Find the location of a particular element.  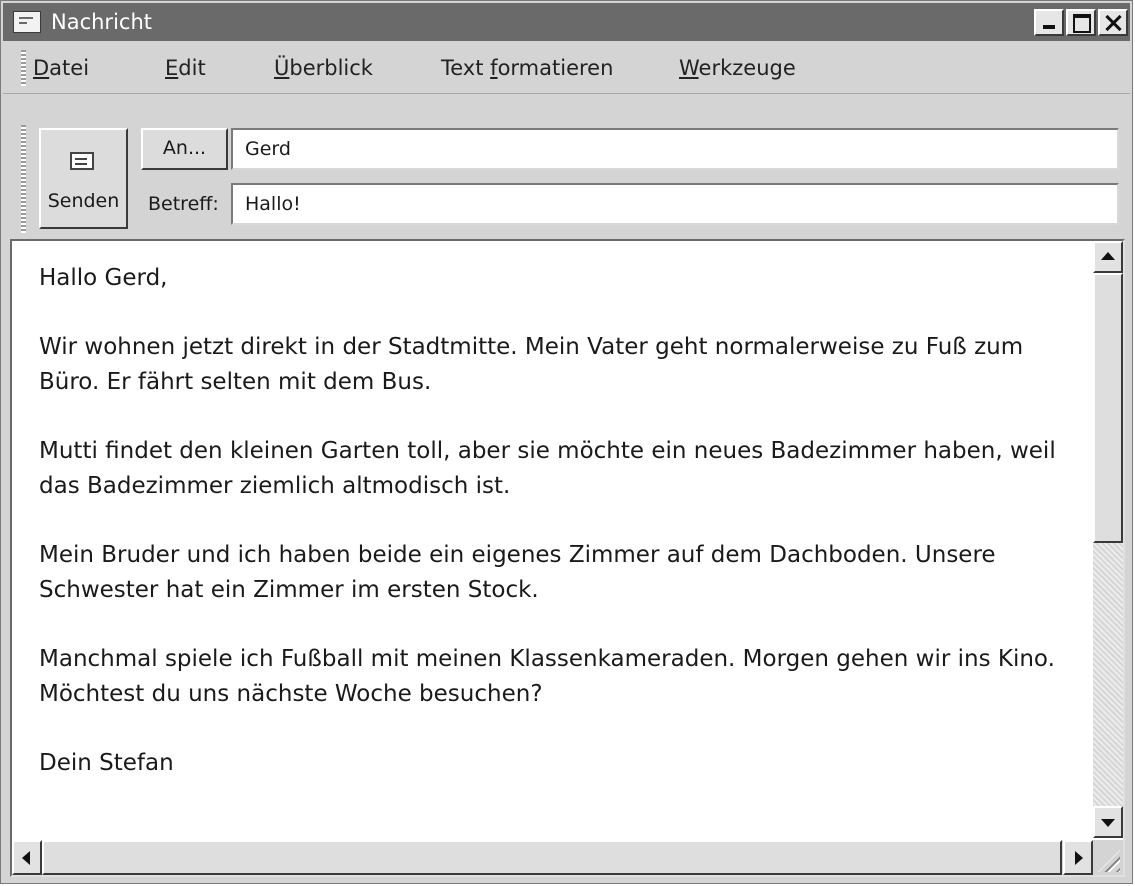

menu-werkzeuge-accel: W is located at coordinates (689, 68).